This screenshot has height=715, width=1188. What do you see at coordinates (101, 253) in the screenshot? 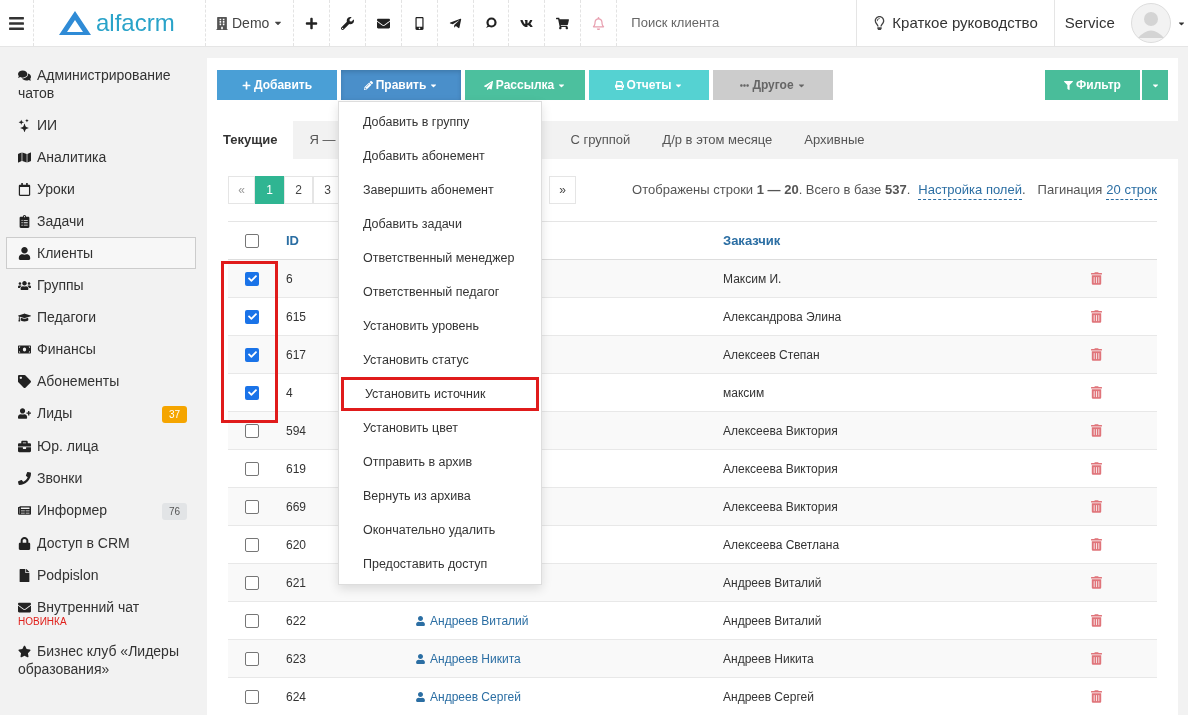
I see `sidebar-item: Клиенты` at bounding box center [101, 253].